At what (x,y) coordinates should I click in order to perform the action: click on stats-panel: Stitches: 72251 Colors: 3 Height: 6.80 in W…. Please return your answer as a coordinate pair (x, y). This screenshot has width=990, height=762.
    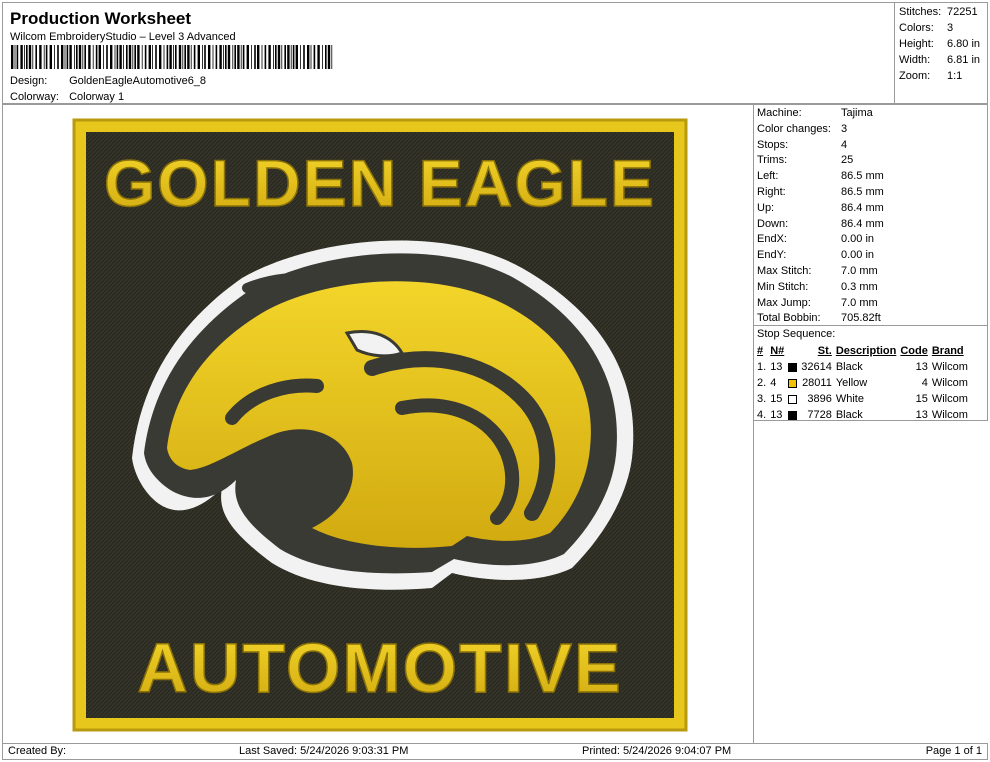
    Looking at the image, I should click on (941, 53).